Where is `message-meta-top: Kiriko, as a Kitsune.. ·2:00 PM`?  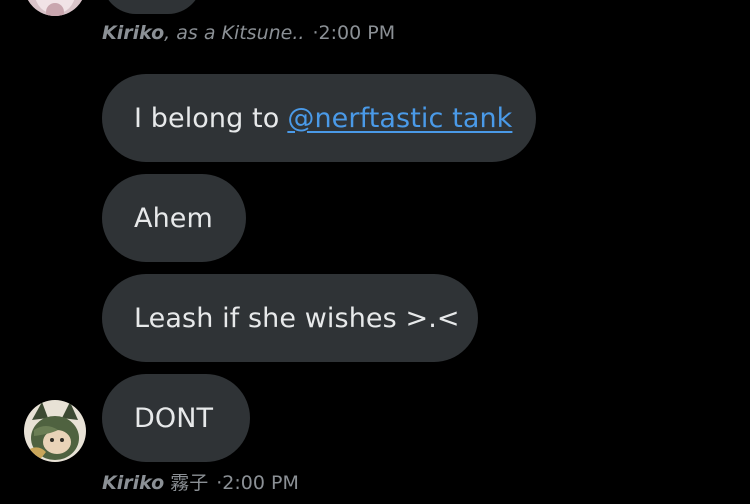
message-meta-top: Kiriko, as a Kitsune.. ·2:00 PM is located at coordinates (248, 33).